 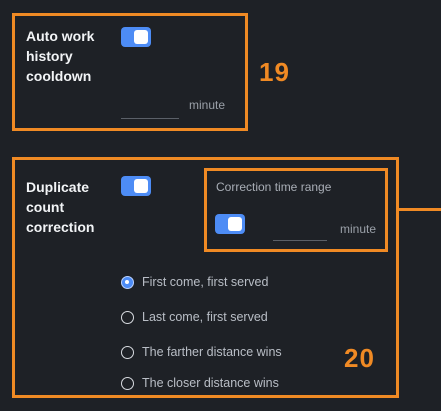 What do you see at coordinates (60, 207) in the screenshot?
I see `duplicate-count-correction-label: Duplicate count correction` at bounding box center [60, 207].